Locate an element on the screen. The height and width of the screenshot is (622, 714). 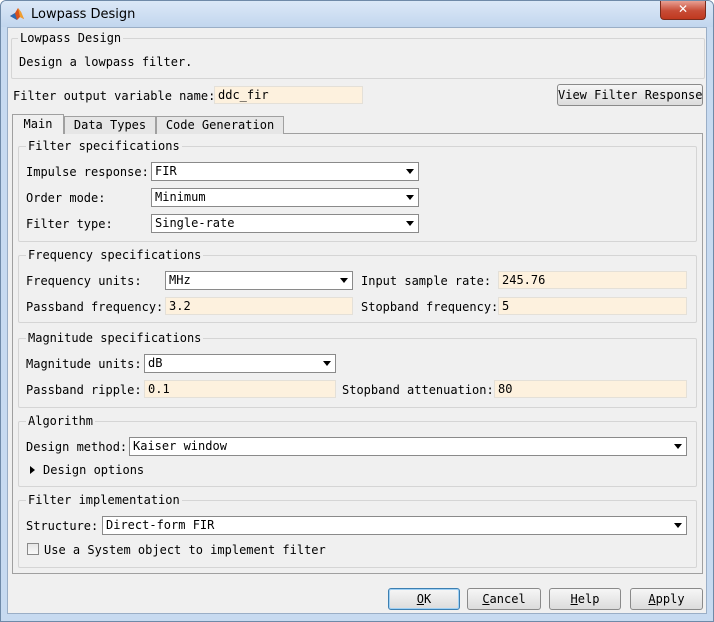
design-method-select: Kaiser window is located at coordinates (408, 446).